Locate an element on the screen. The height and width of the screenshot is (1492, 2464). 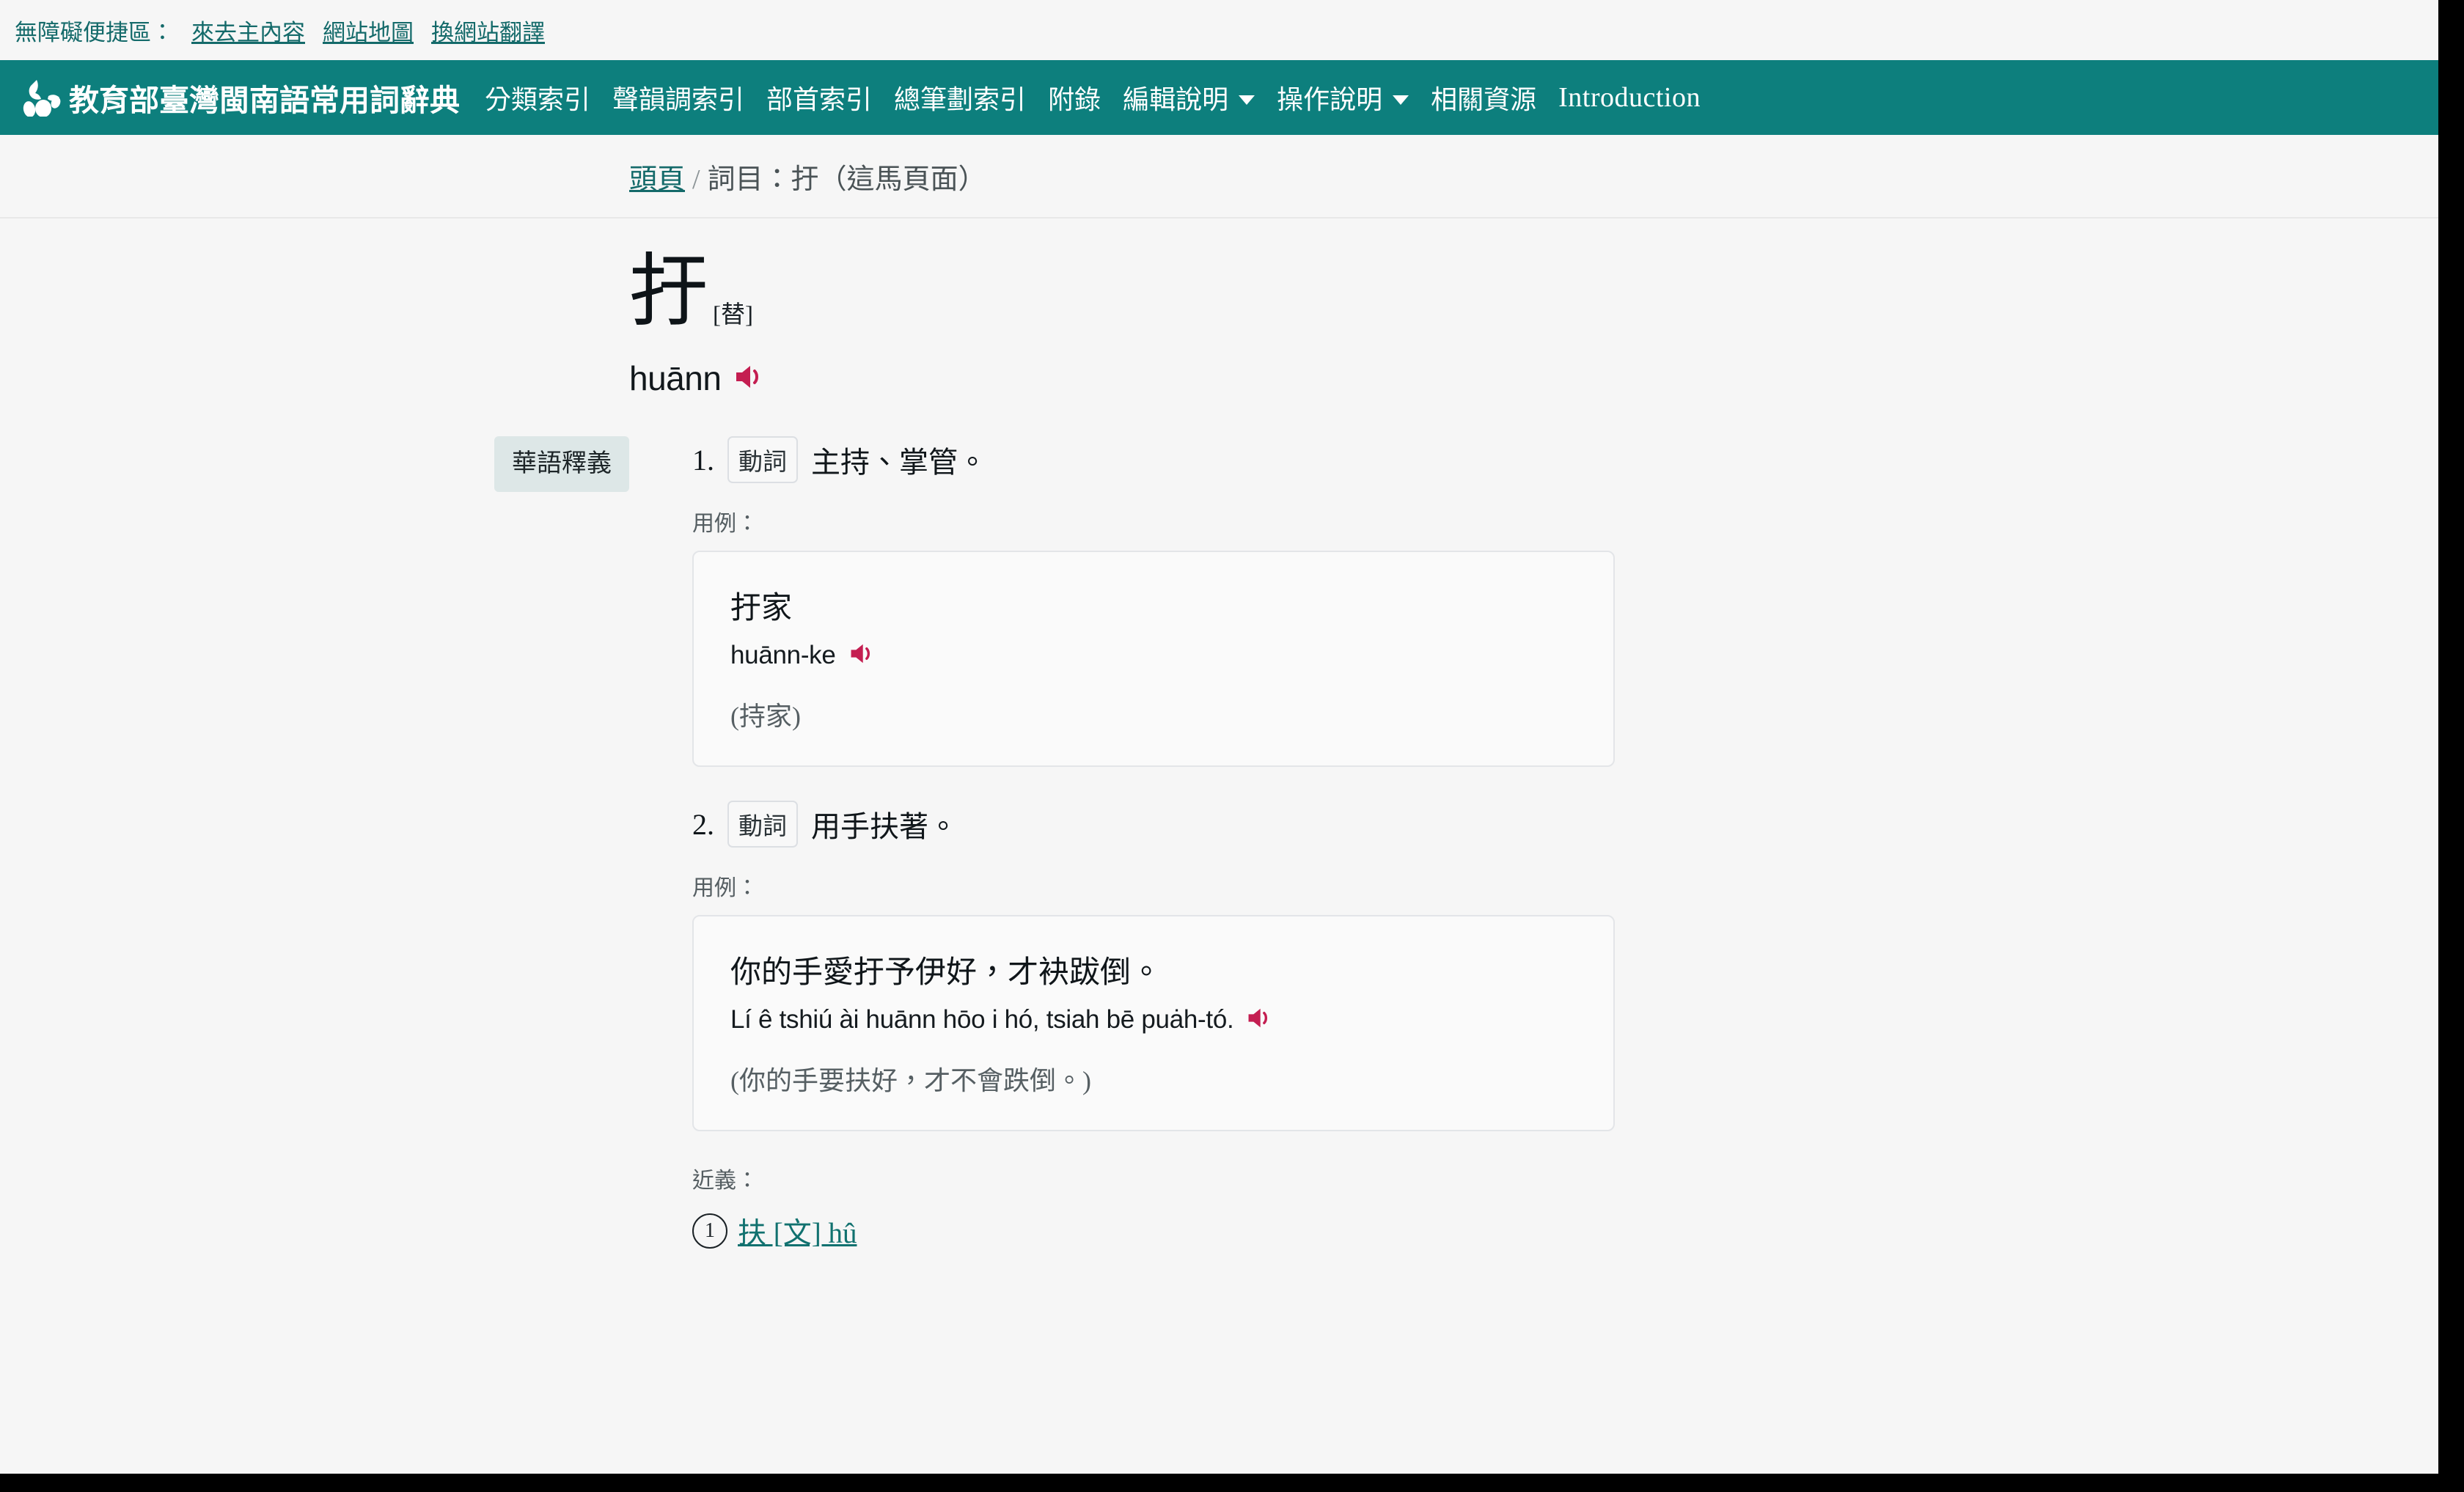
example-romanization: huānn-ke is located at coordinates (783, 655).